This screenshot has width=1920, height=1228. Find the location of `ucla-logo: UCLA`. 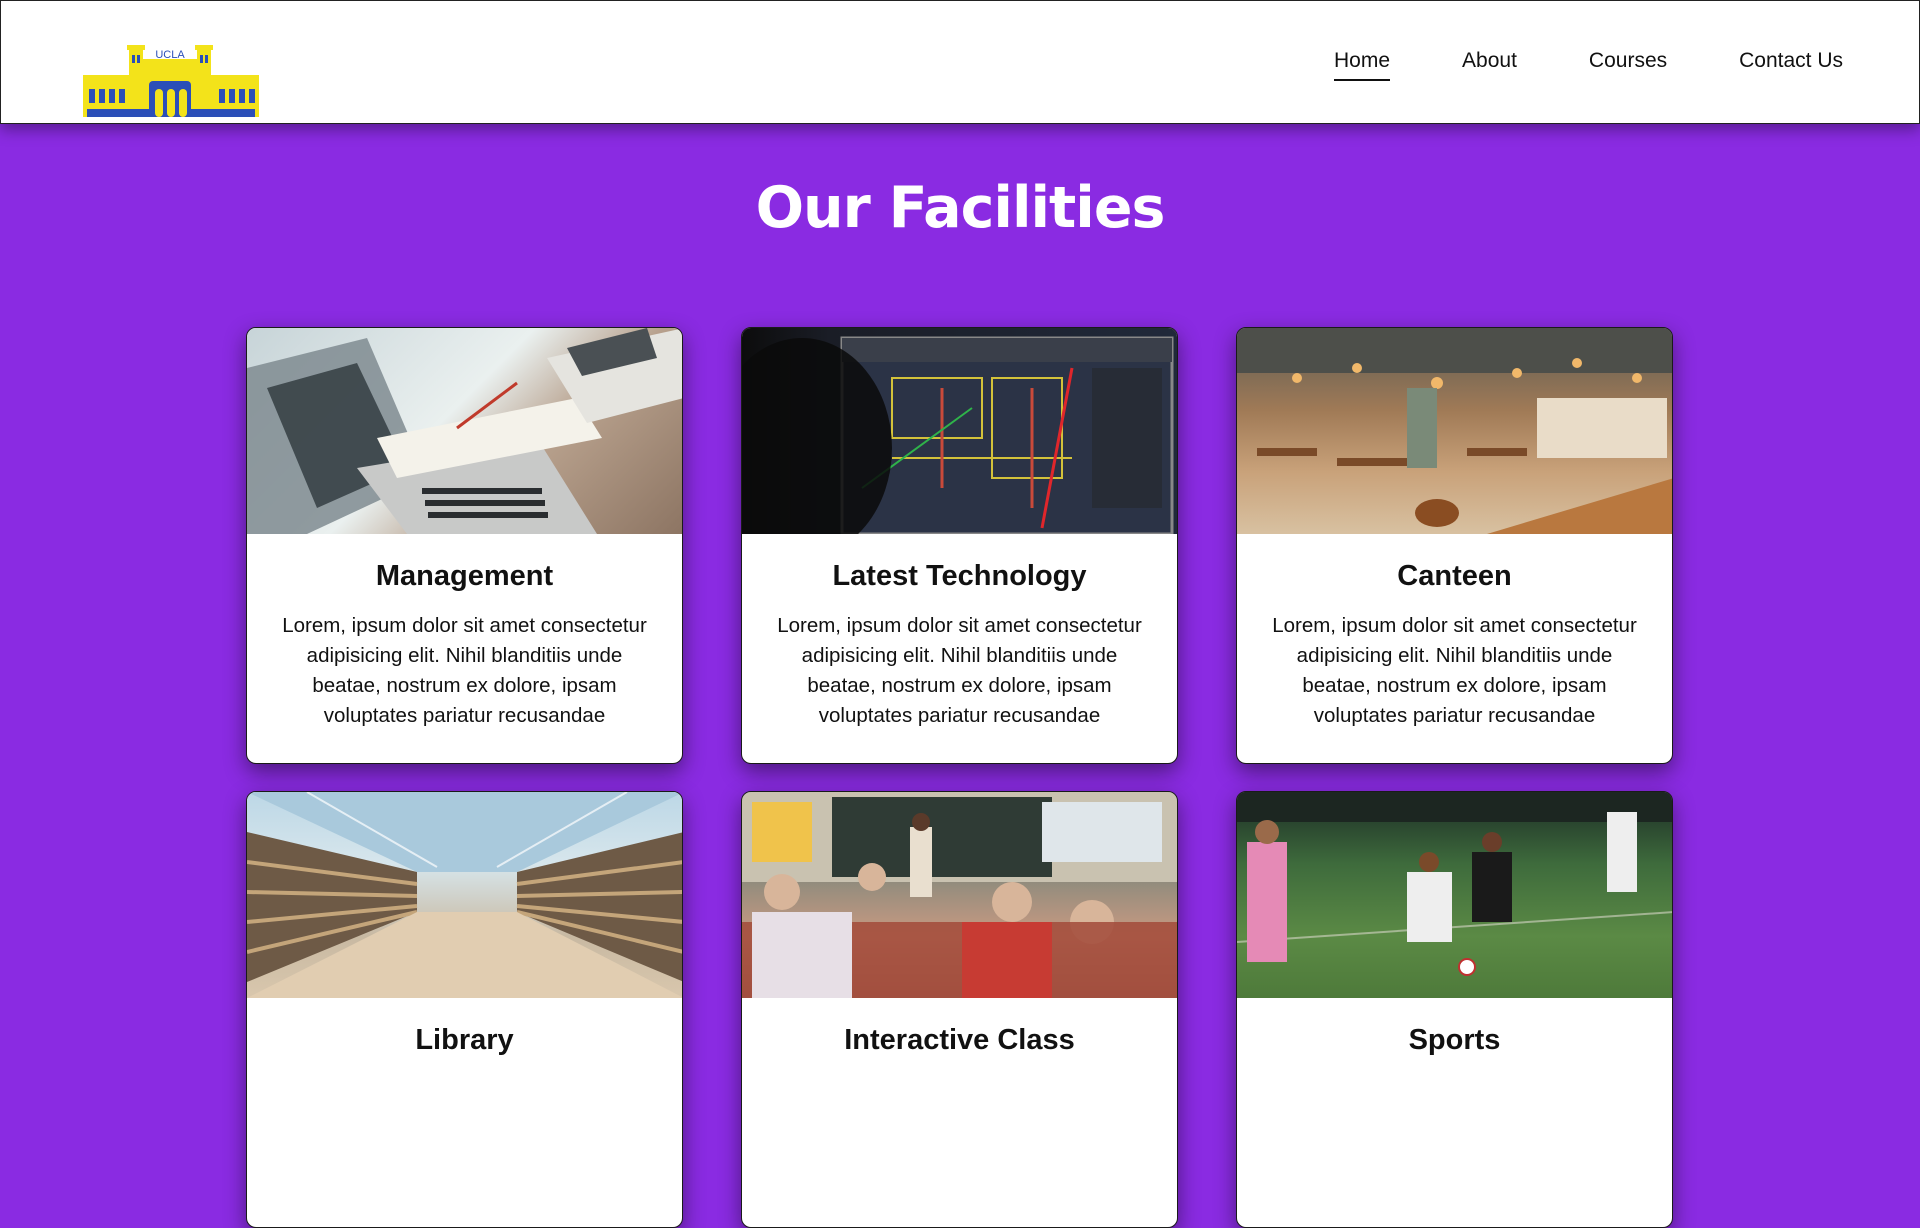

ucla-logo: UCLA is located at coordinates (171, 81).